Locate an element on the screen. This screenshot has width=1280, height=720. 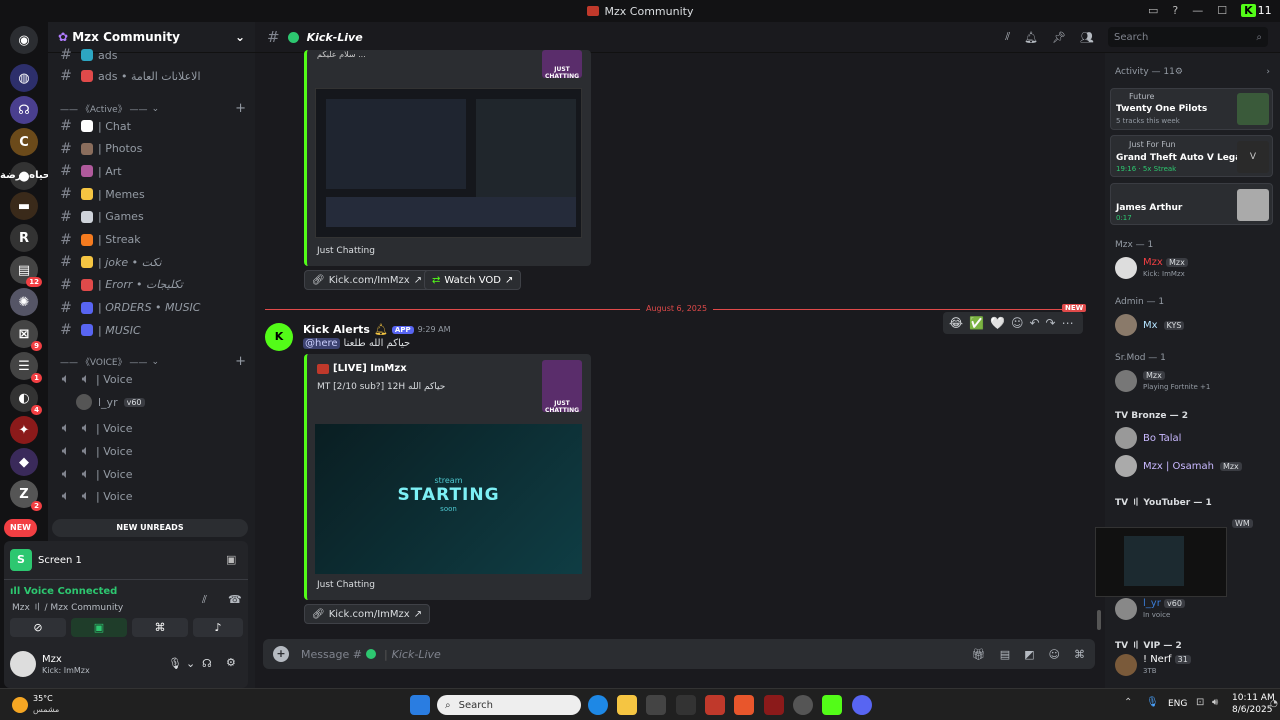
pin-icon: 📌︎ is located at coordinates (1059, 37).